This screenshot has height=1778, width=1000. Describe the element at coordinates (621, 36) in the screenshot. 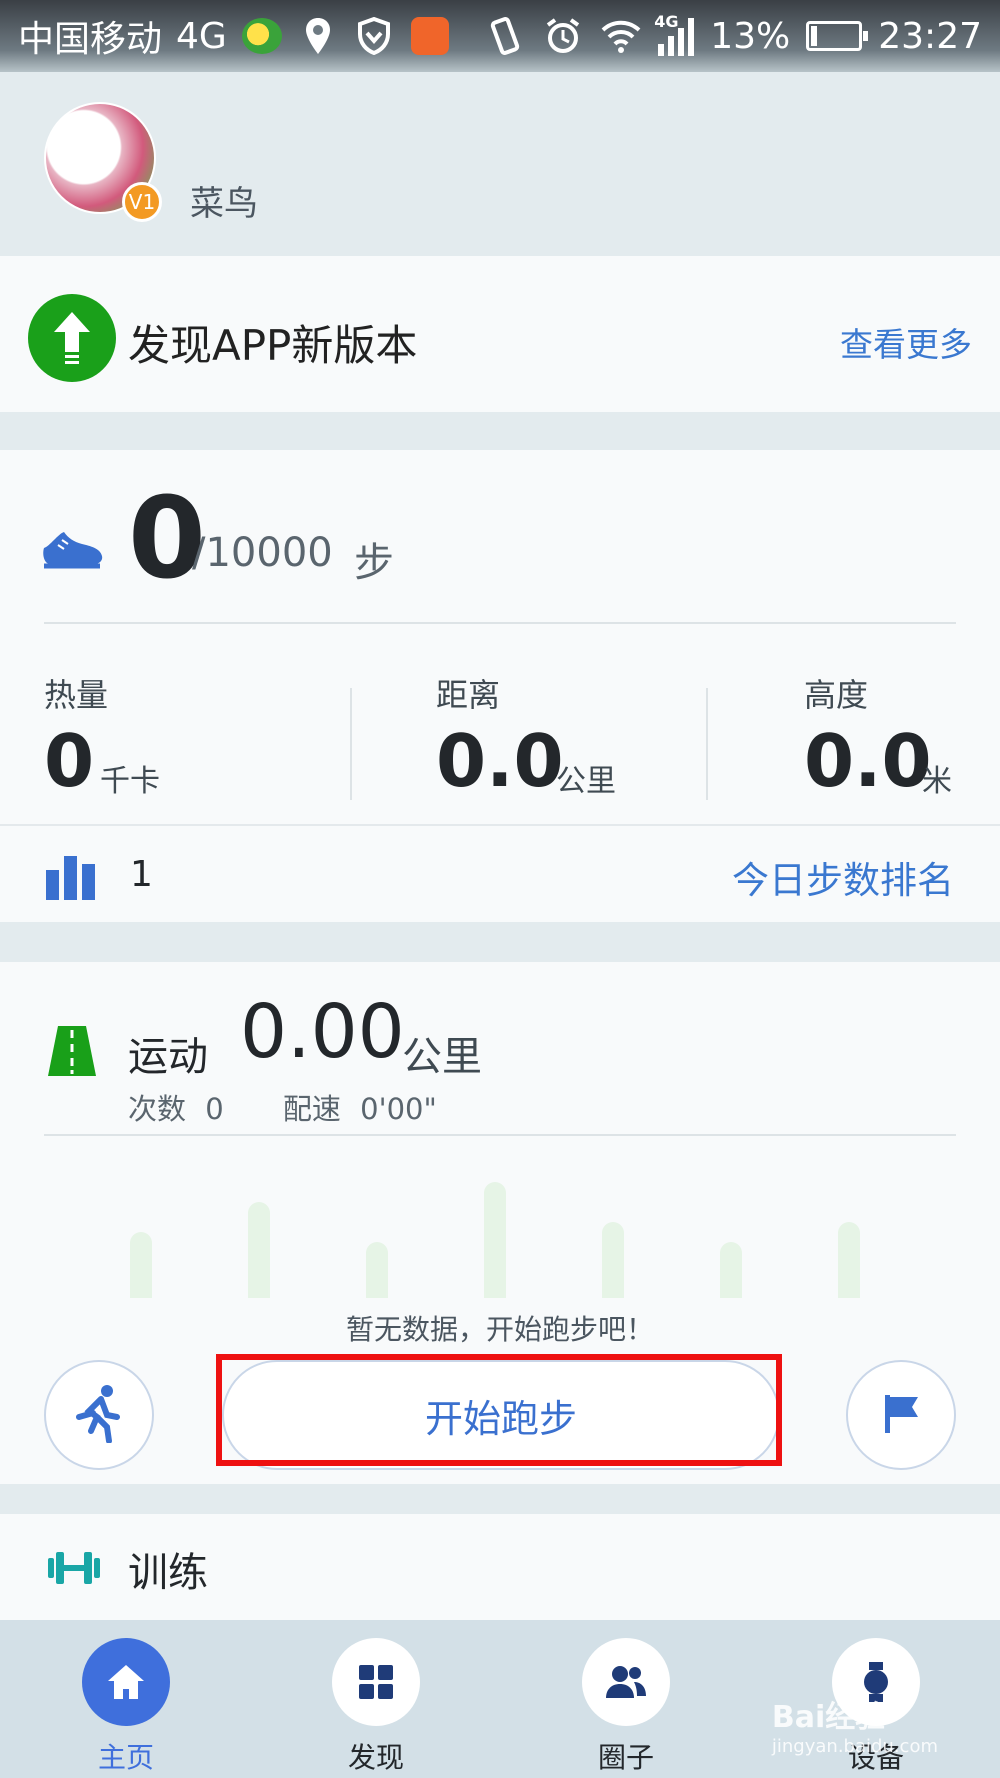

I see `wifi-icon` at that location.